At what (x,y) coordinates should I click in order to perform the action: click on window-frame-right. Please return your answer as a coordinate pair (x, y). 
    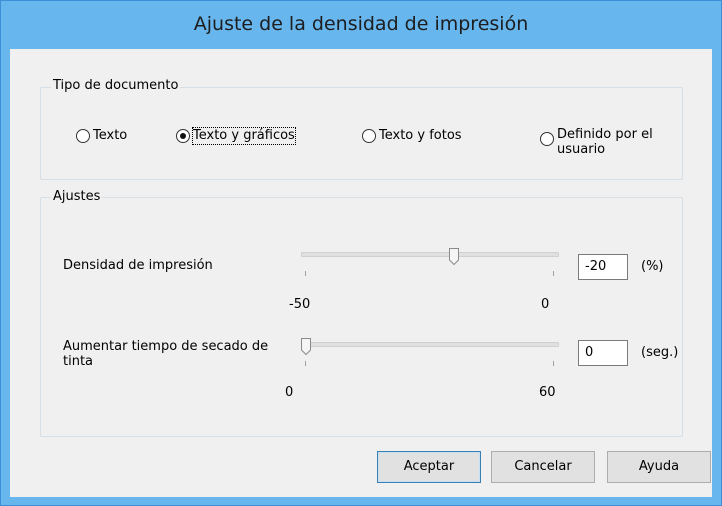
    Looking at the image, I should click on (716, 277).